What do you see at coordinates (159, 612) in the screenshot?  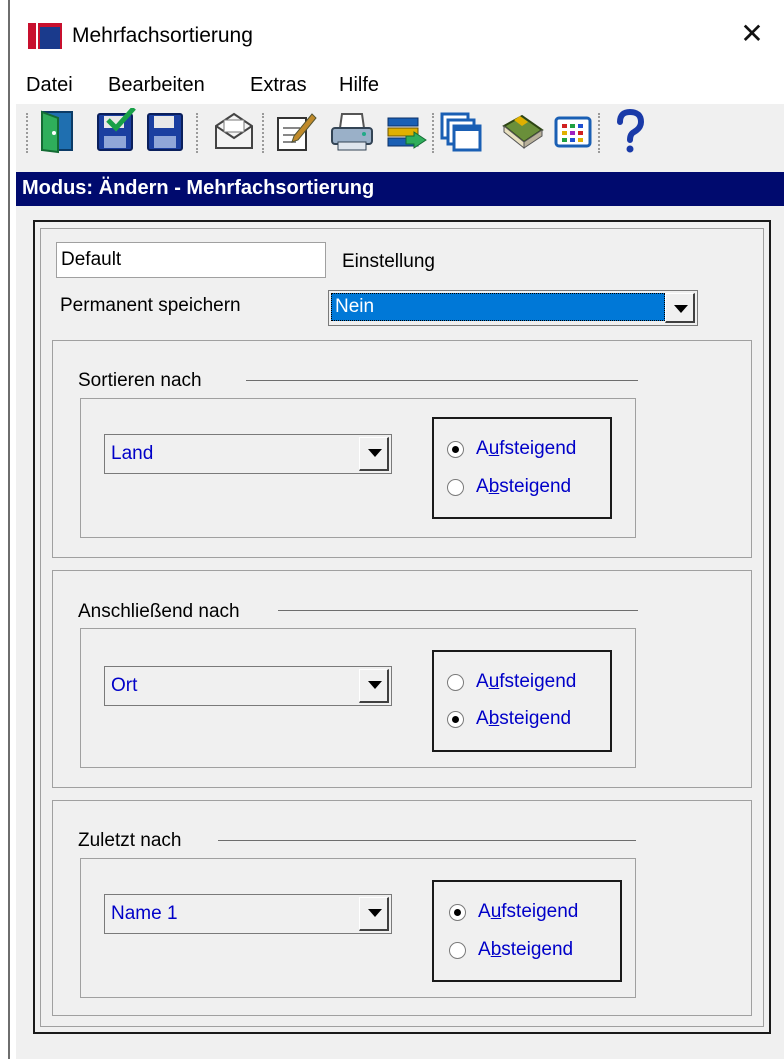 I see `sort-group-2-heading: Anschließend nach` at bounding box center [159, 612].